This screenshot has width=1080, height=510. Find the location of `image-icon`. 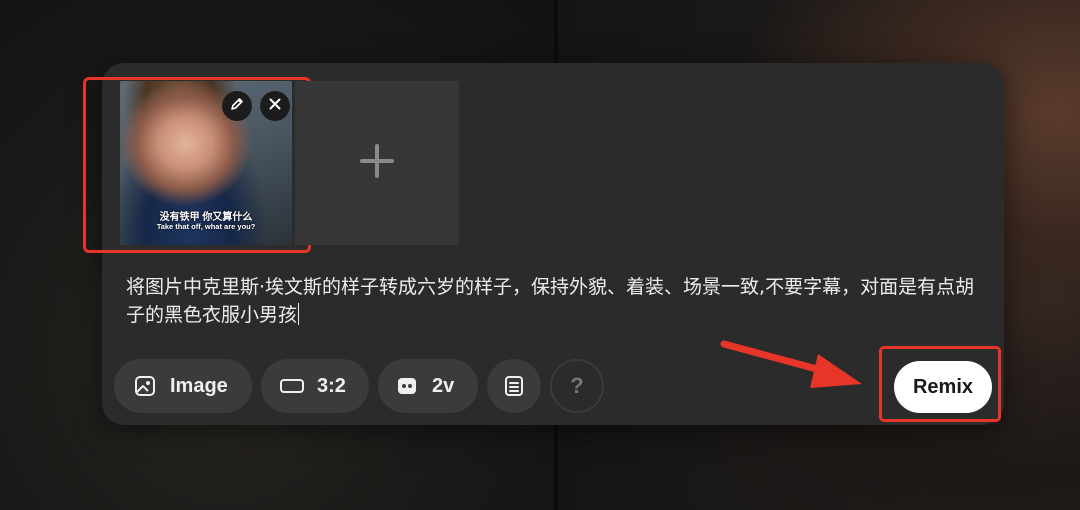

image-icon is located at coordinates (145, 386).